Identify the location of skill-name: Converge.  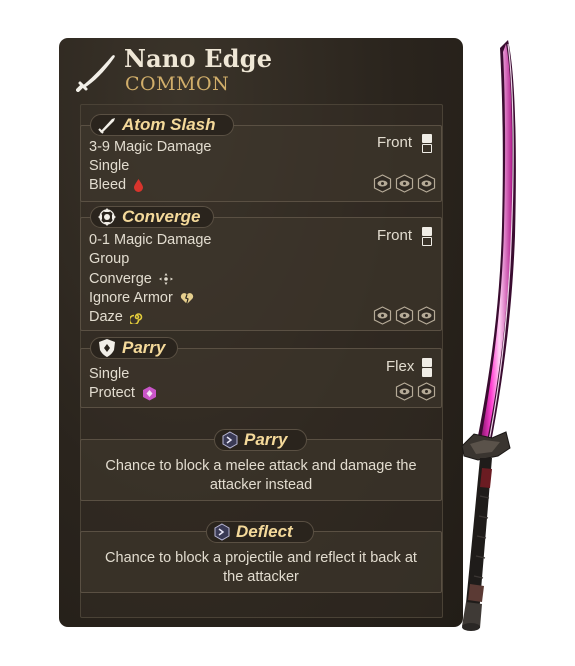
(161, 216).